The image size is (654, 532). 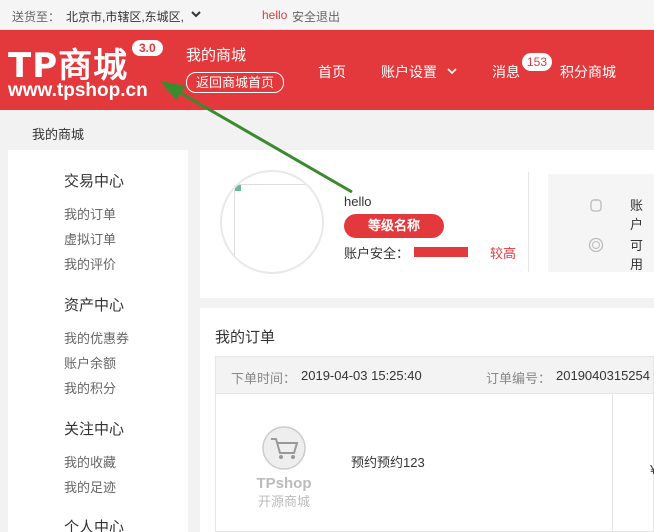 What do you see at coordinates (78, 90) in the screenshot?
I see `logo-url: www.tpshop.cn` at bounding box center [78, 90].